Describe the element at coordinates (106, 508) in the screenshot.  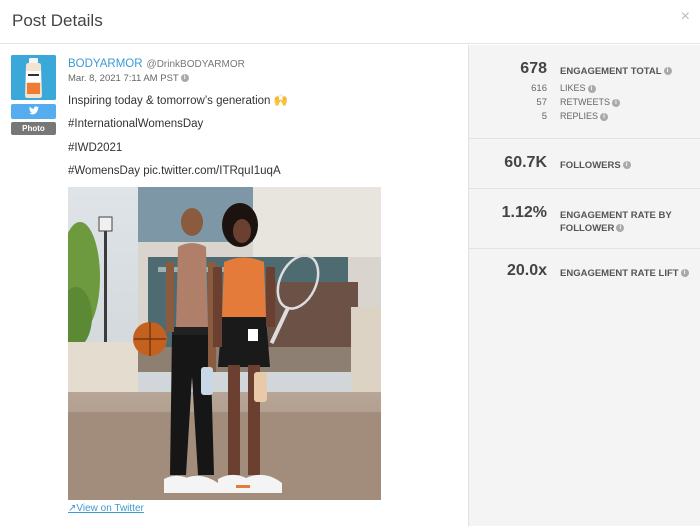
I see `view-on-twitter-link: ↗View on Twitter` at that location.